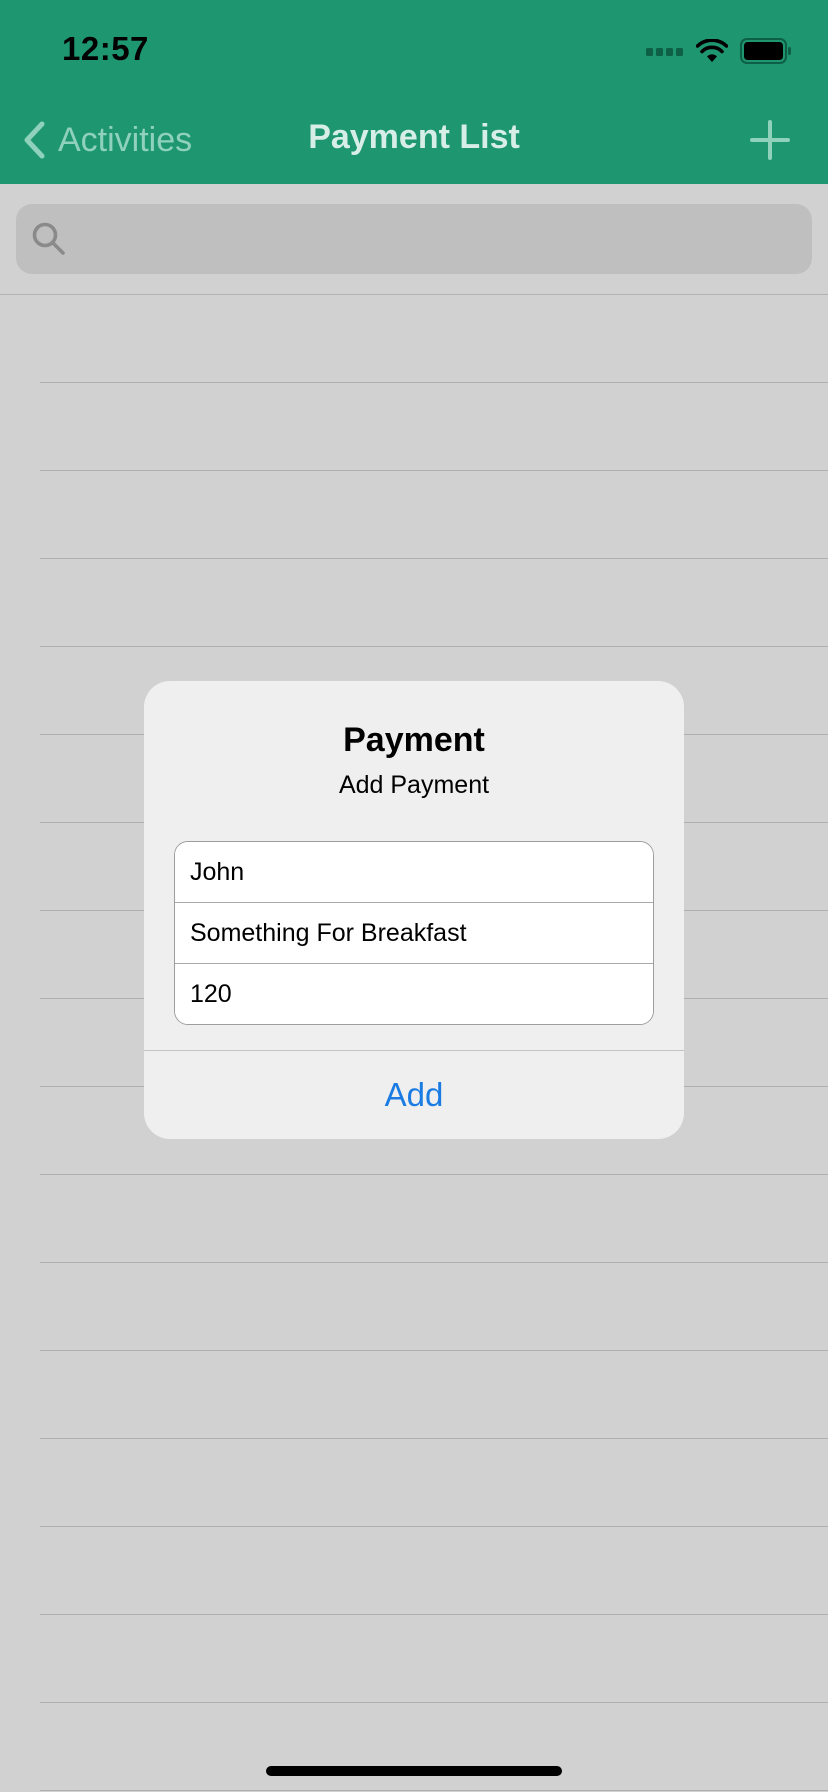 The width and height of the screenshot is (828, 1792). I want to click on alert-field-group, so click(414, 933).